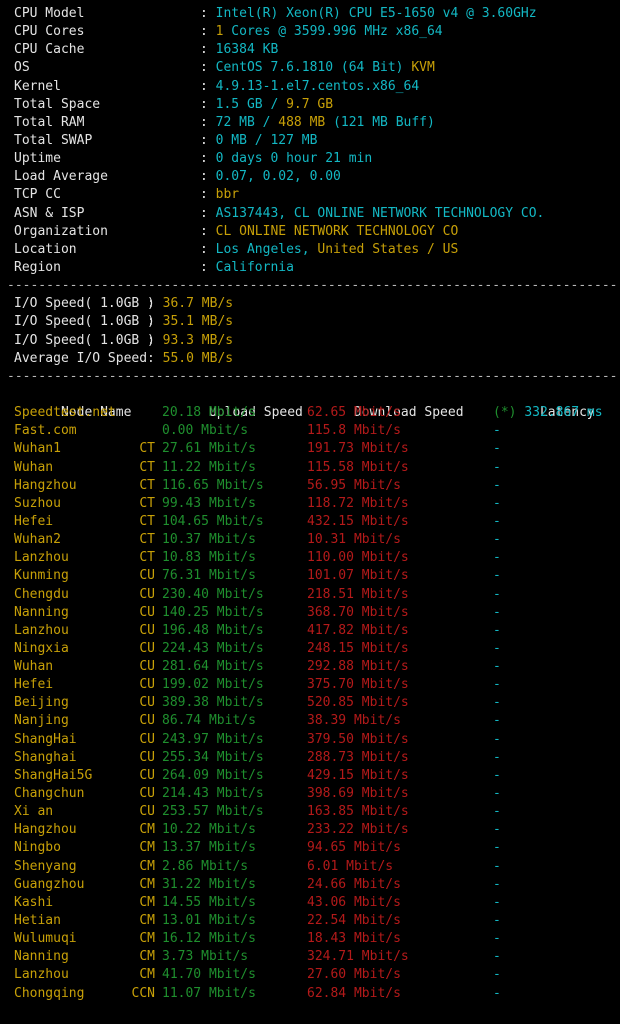 The image size is (620, 1024). I want to click on cell-upload-speed: 14.55 Mbit/s, so click(209, 902).